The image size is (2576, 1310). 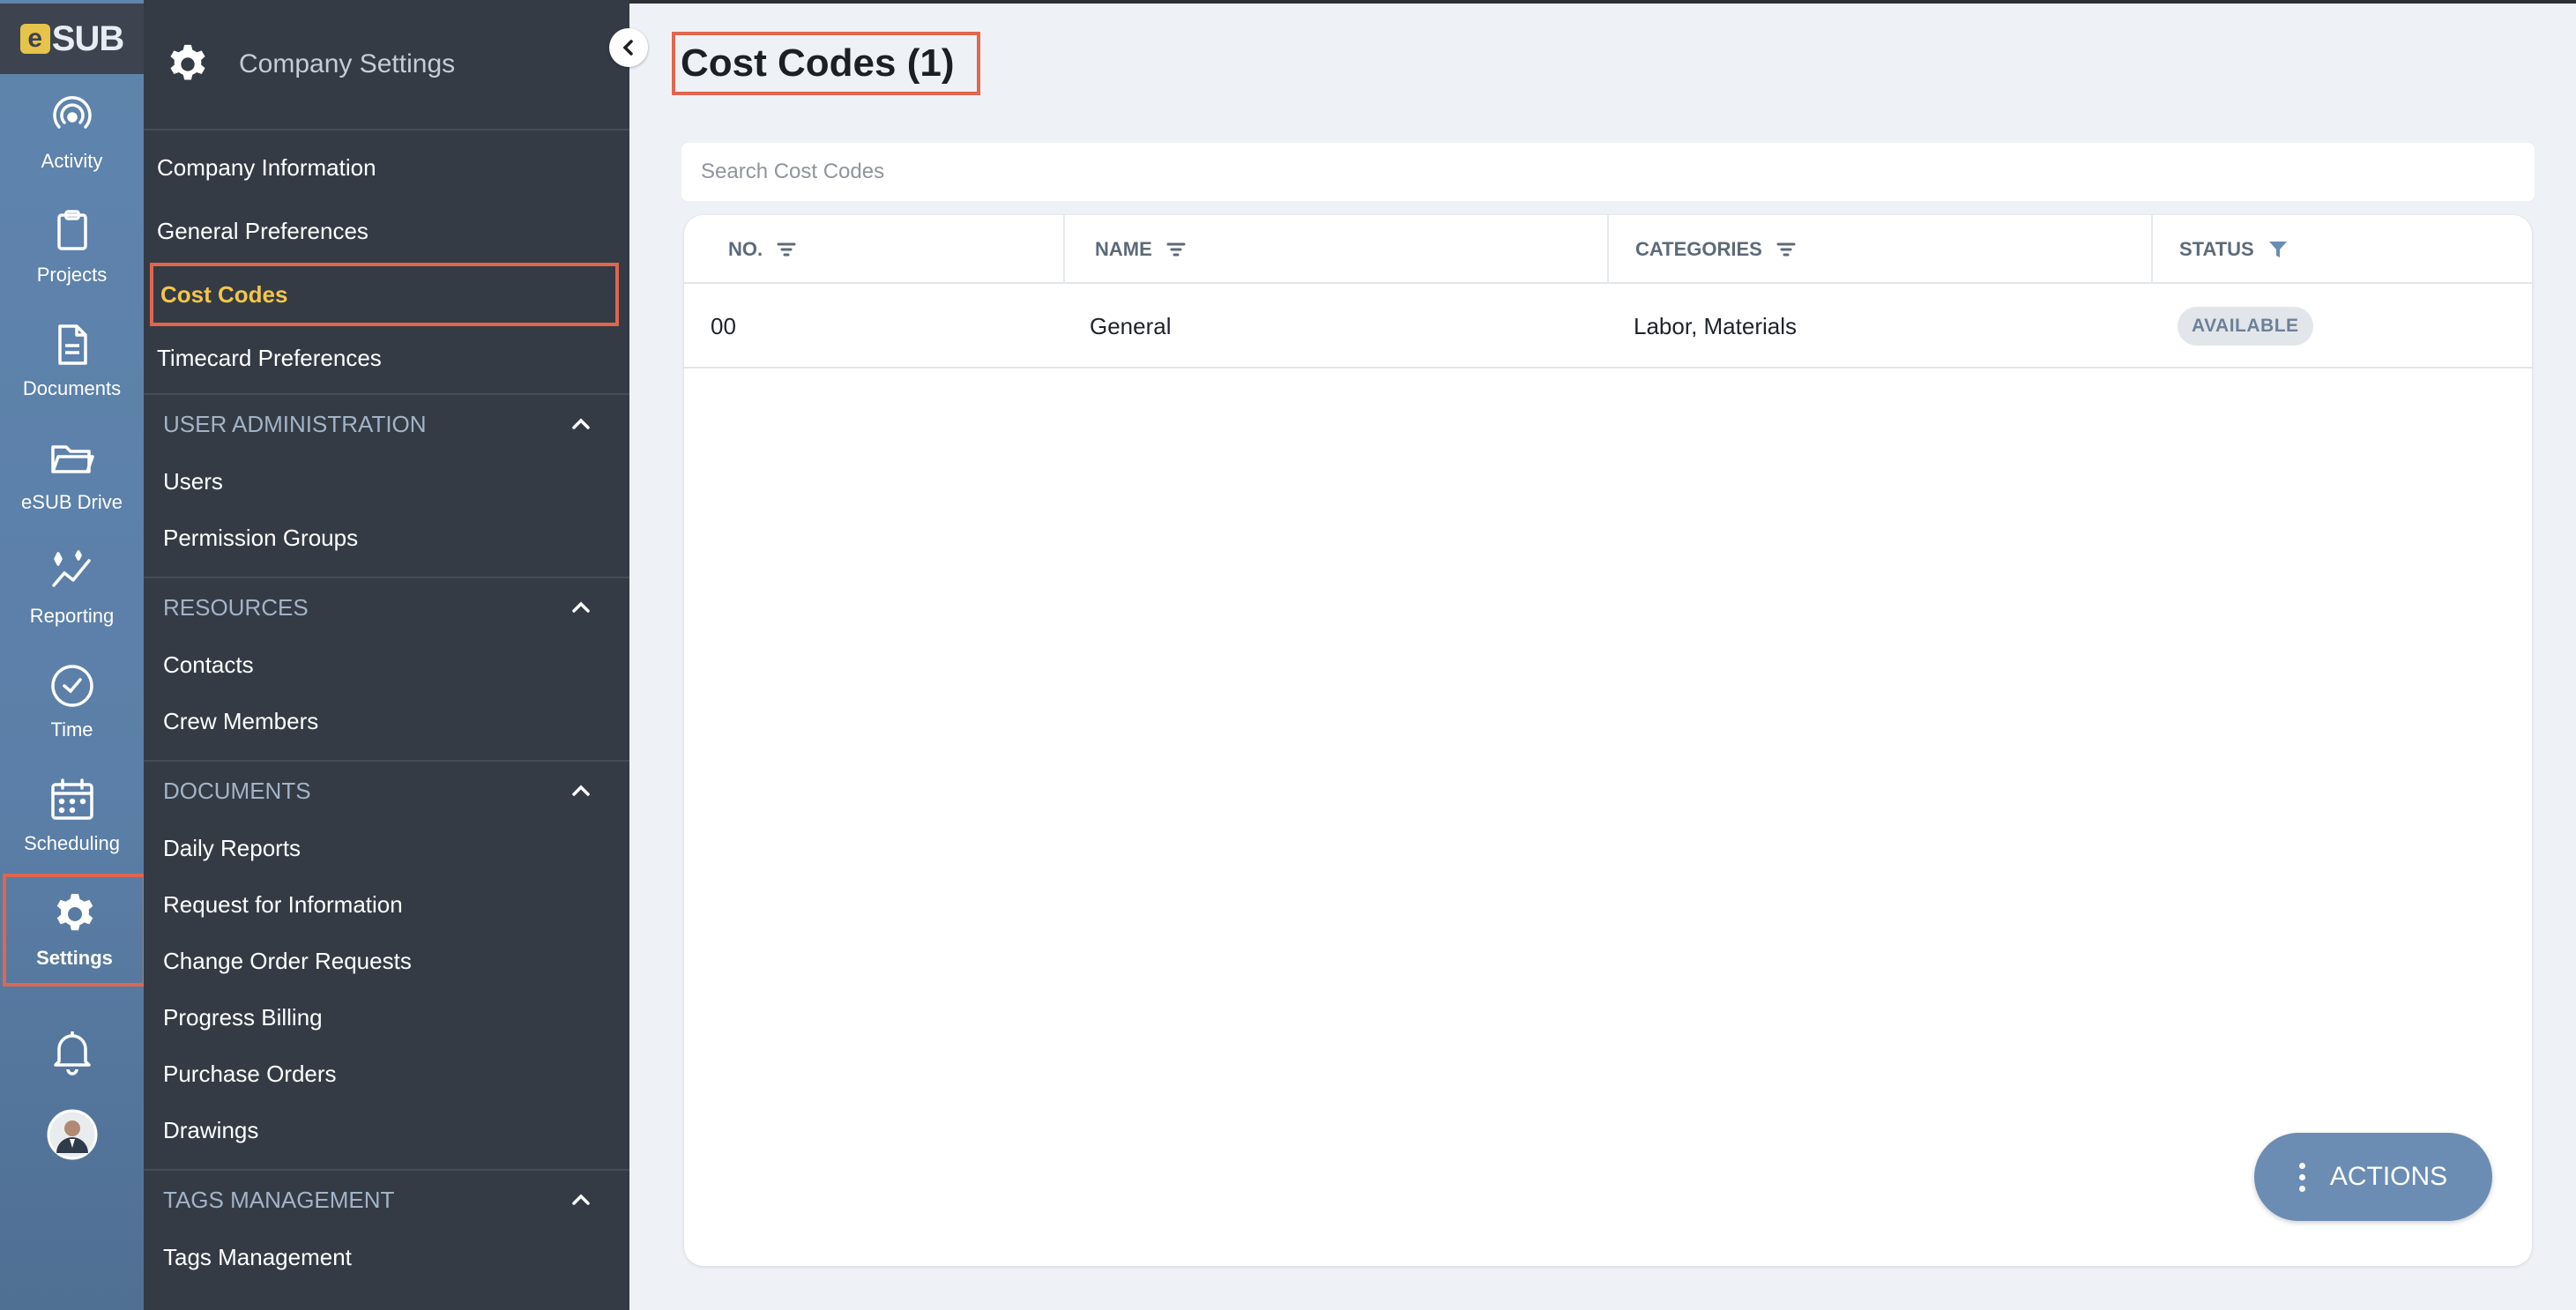 What do you see at coordinates (72, 502) in the screenshot?
I see `nav-label: eSUB Drive` at bounding box center [72, 502].